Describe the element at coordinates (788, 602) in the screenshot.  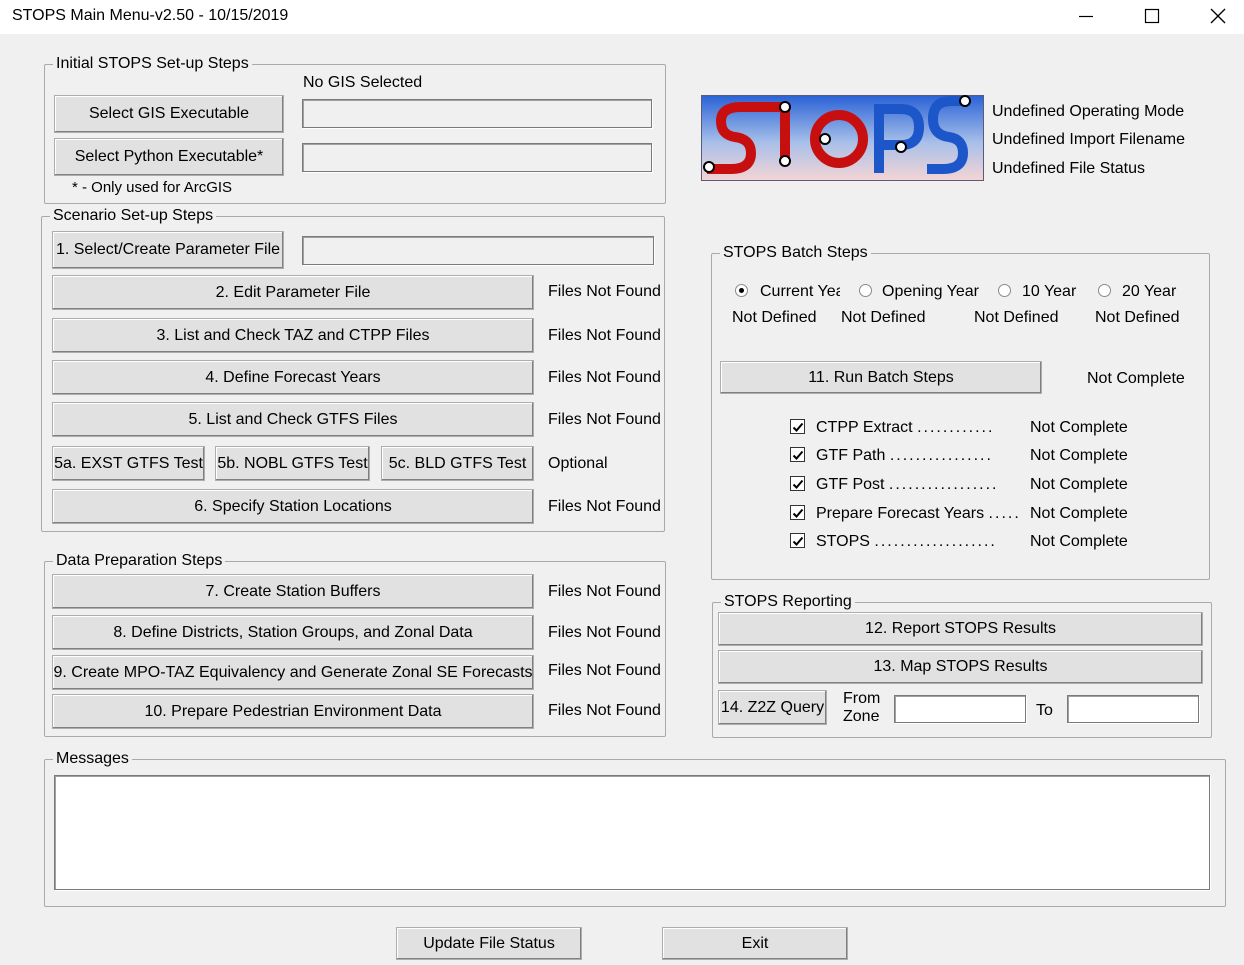
I see `reporting-legend: STOPS Reporting` at that location.